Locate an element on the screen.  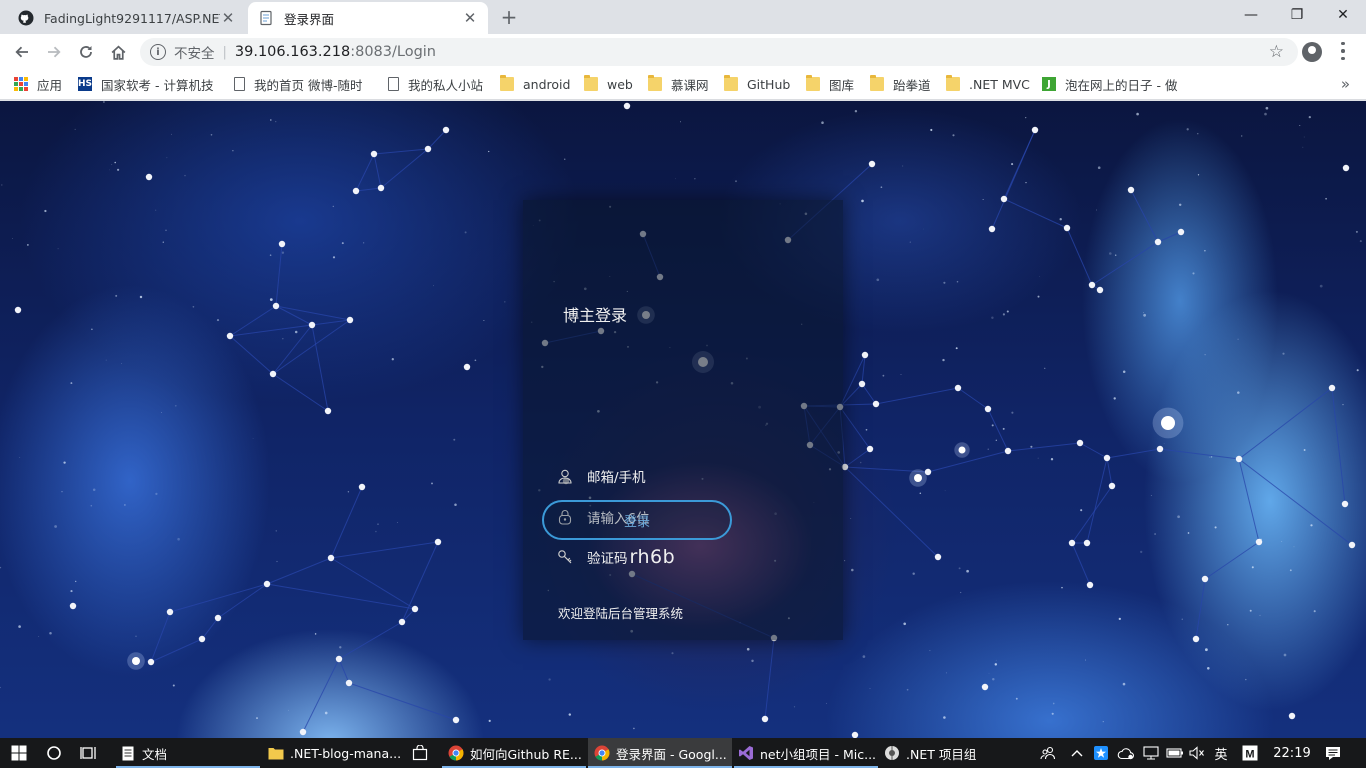
notifications-icon is located at coordinates (1333, 753).